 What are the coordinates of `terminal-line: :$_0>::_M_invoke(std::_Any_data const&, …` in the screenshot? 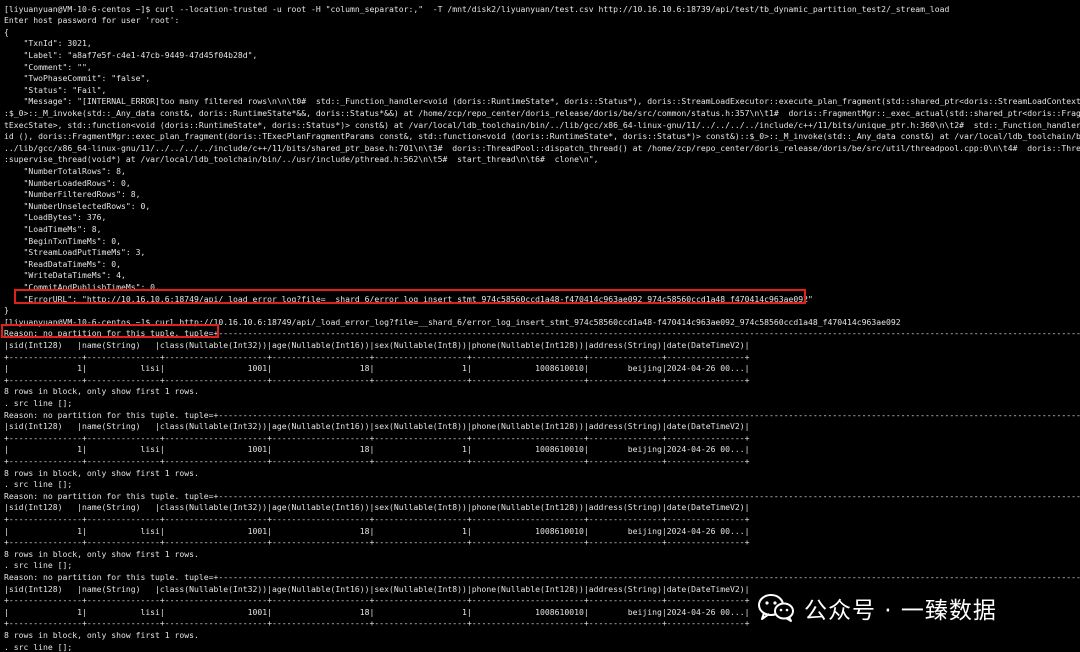 It's located at (542, 112).